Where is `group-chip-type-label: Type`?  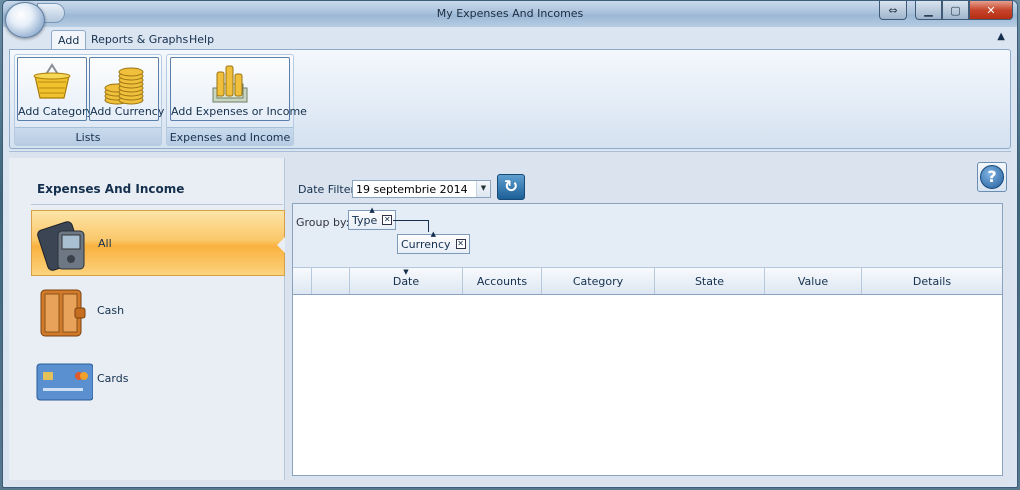
group-chip-type-label: Type is located at coordinates (365, 220).